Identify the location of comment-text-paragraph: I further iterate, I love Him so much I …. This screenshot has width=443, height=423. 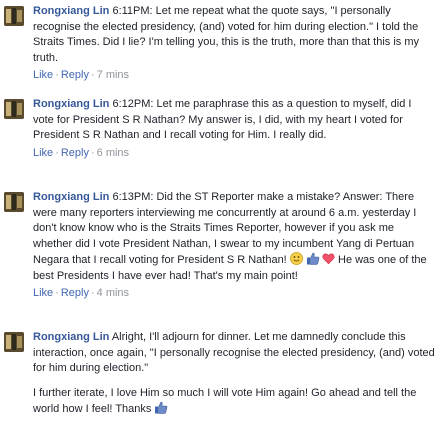
(234, 402).